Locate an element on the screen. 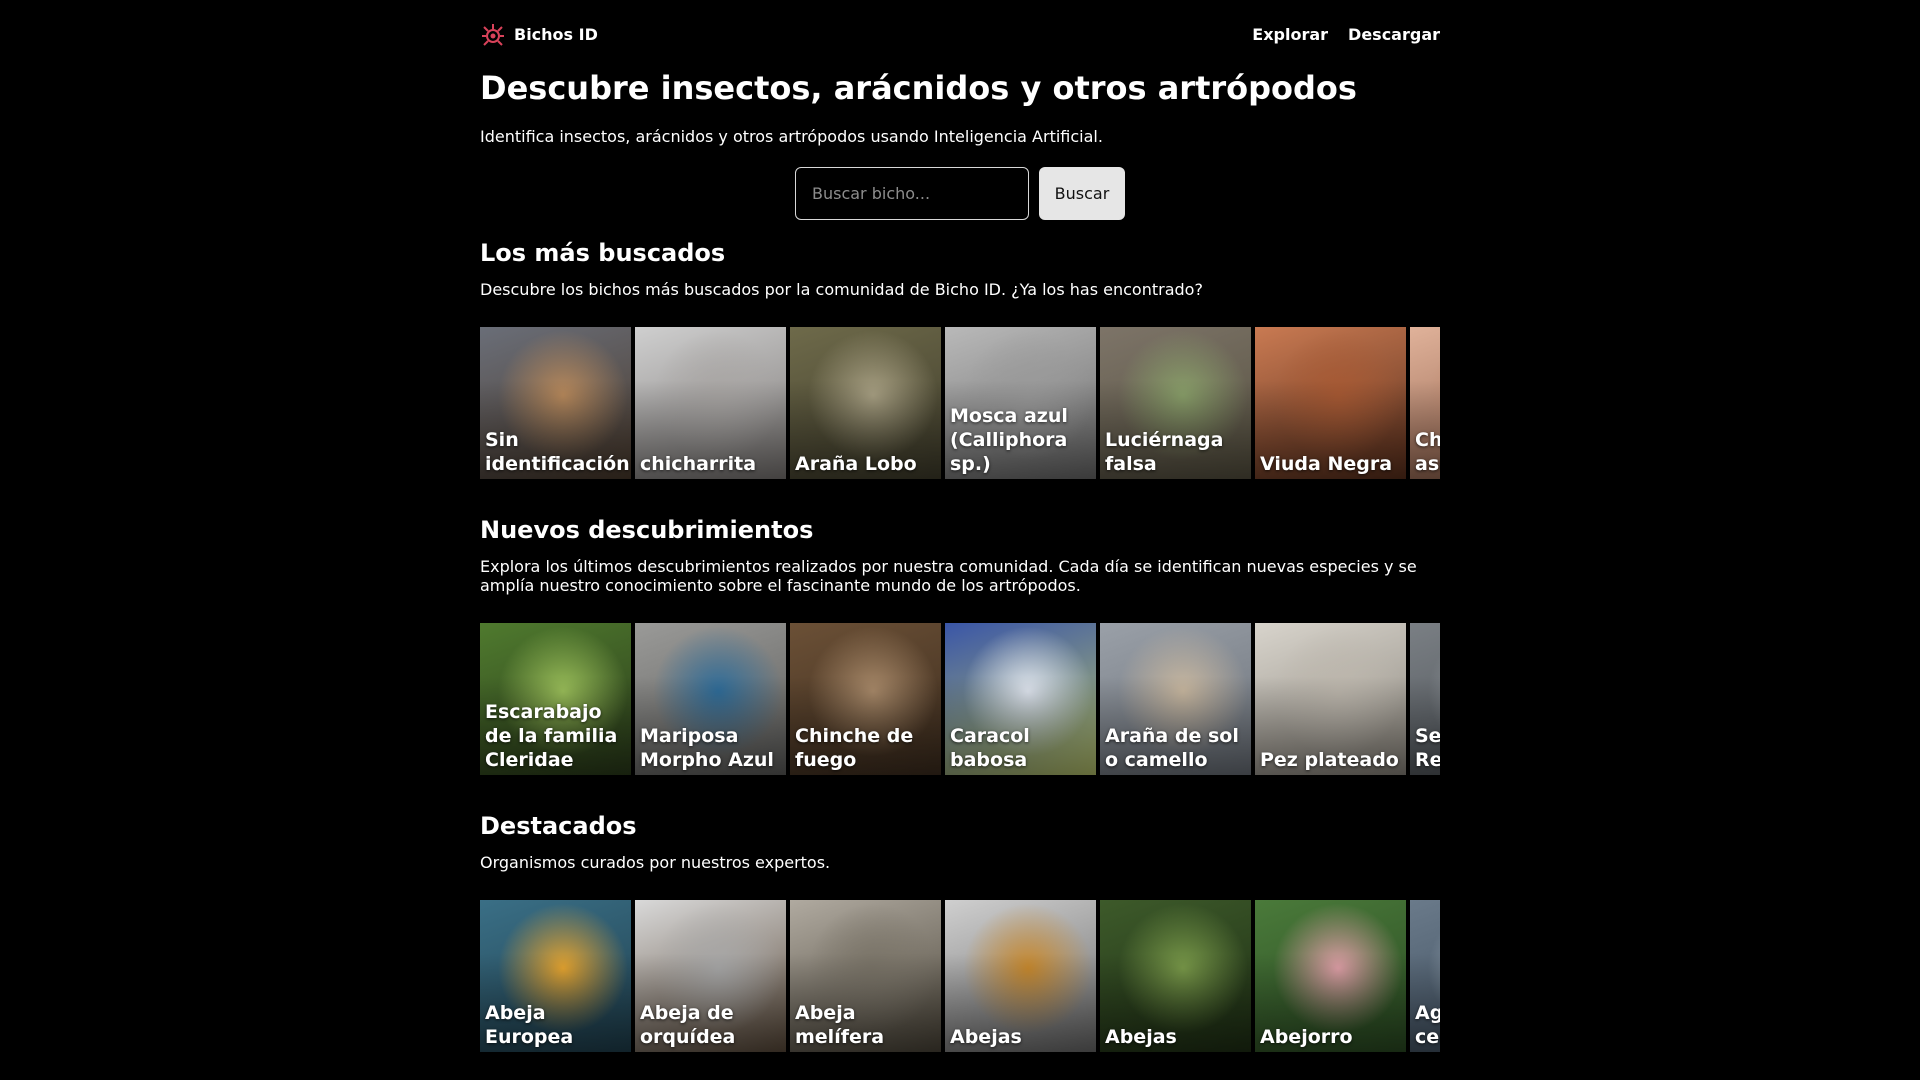 The width and height of the screenshot is (1920, 1080). species-card: Mariposa Morpho Azul is located at coordinates (710, 699).